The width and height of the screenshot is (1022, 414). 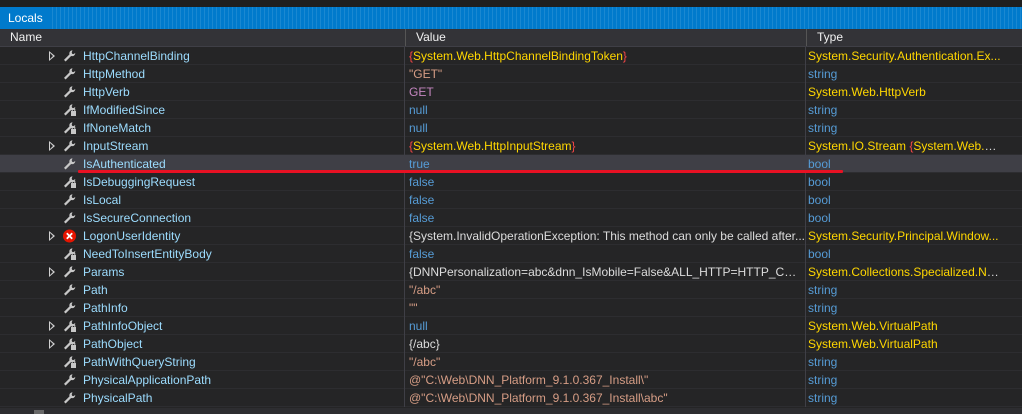 I want to click on error-icon, so click(x=69, y=236).